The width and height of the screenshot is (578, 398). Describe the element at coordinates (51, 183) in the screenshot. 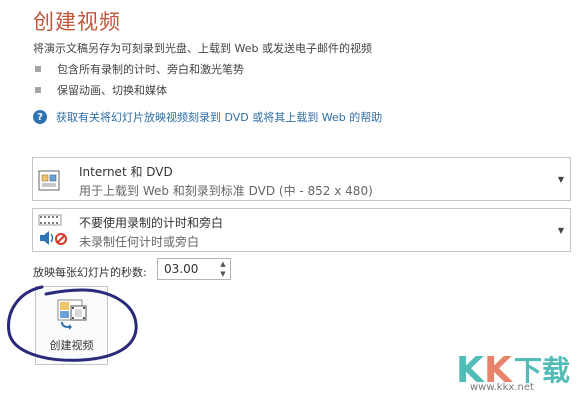

I see `video-quality-icon` at that location.